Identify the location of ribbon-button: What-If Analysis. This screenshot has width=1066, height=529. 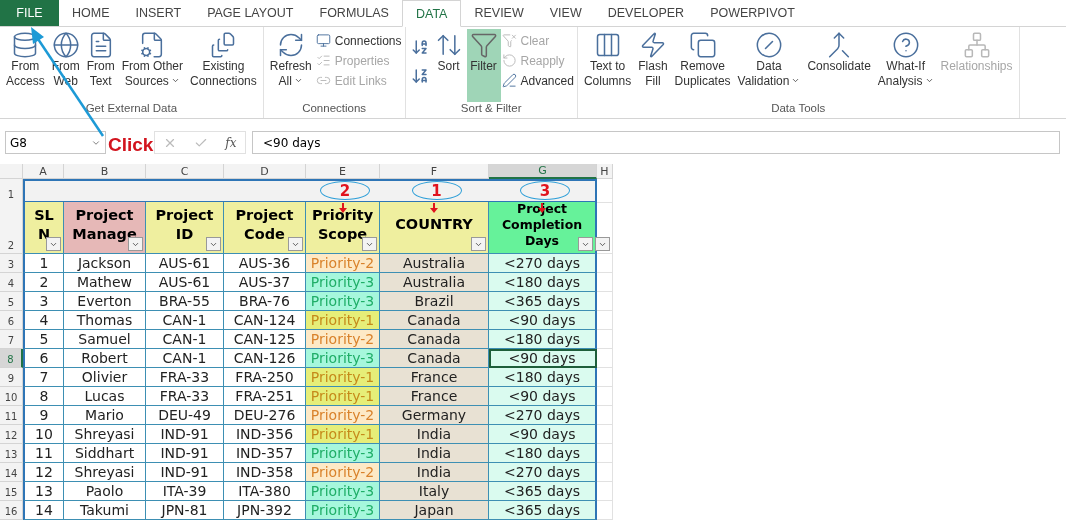
(905, 65).